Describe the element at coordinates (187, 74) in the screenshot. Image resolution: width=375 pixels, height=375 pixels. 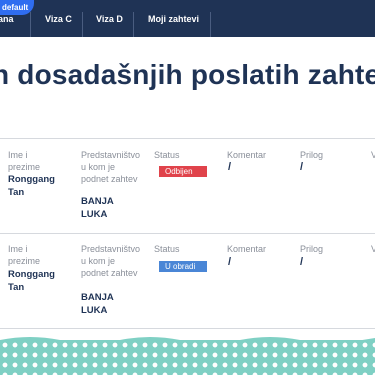
I see `page-title: n dosadašnjih poslatih zahte` at that location.